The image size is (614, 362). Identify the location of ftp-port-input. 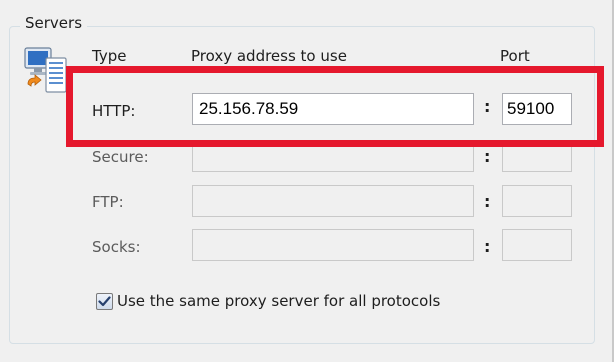
(537, 201).